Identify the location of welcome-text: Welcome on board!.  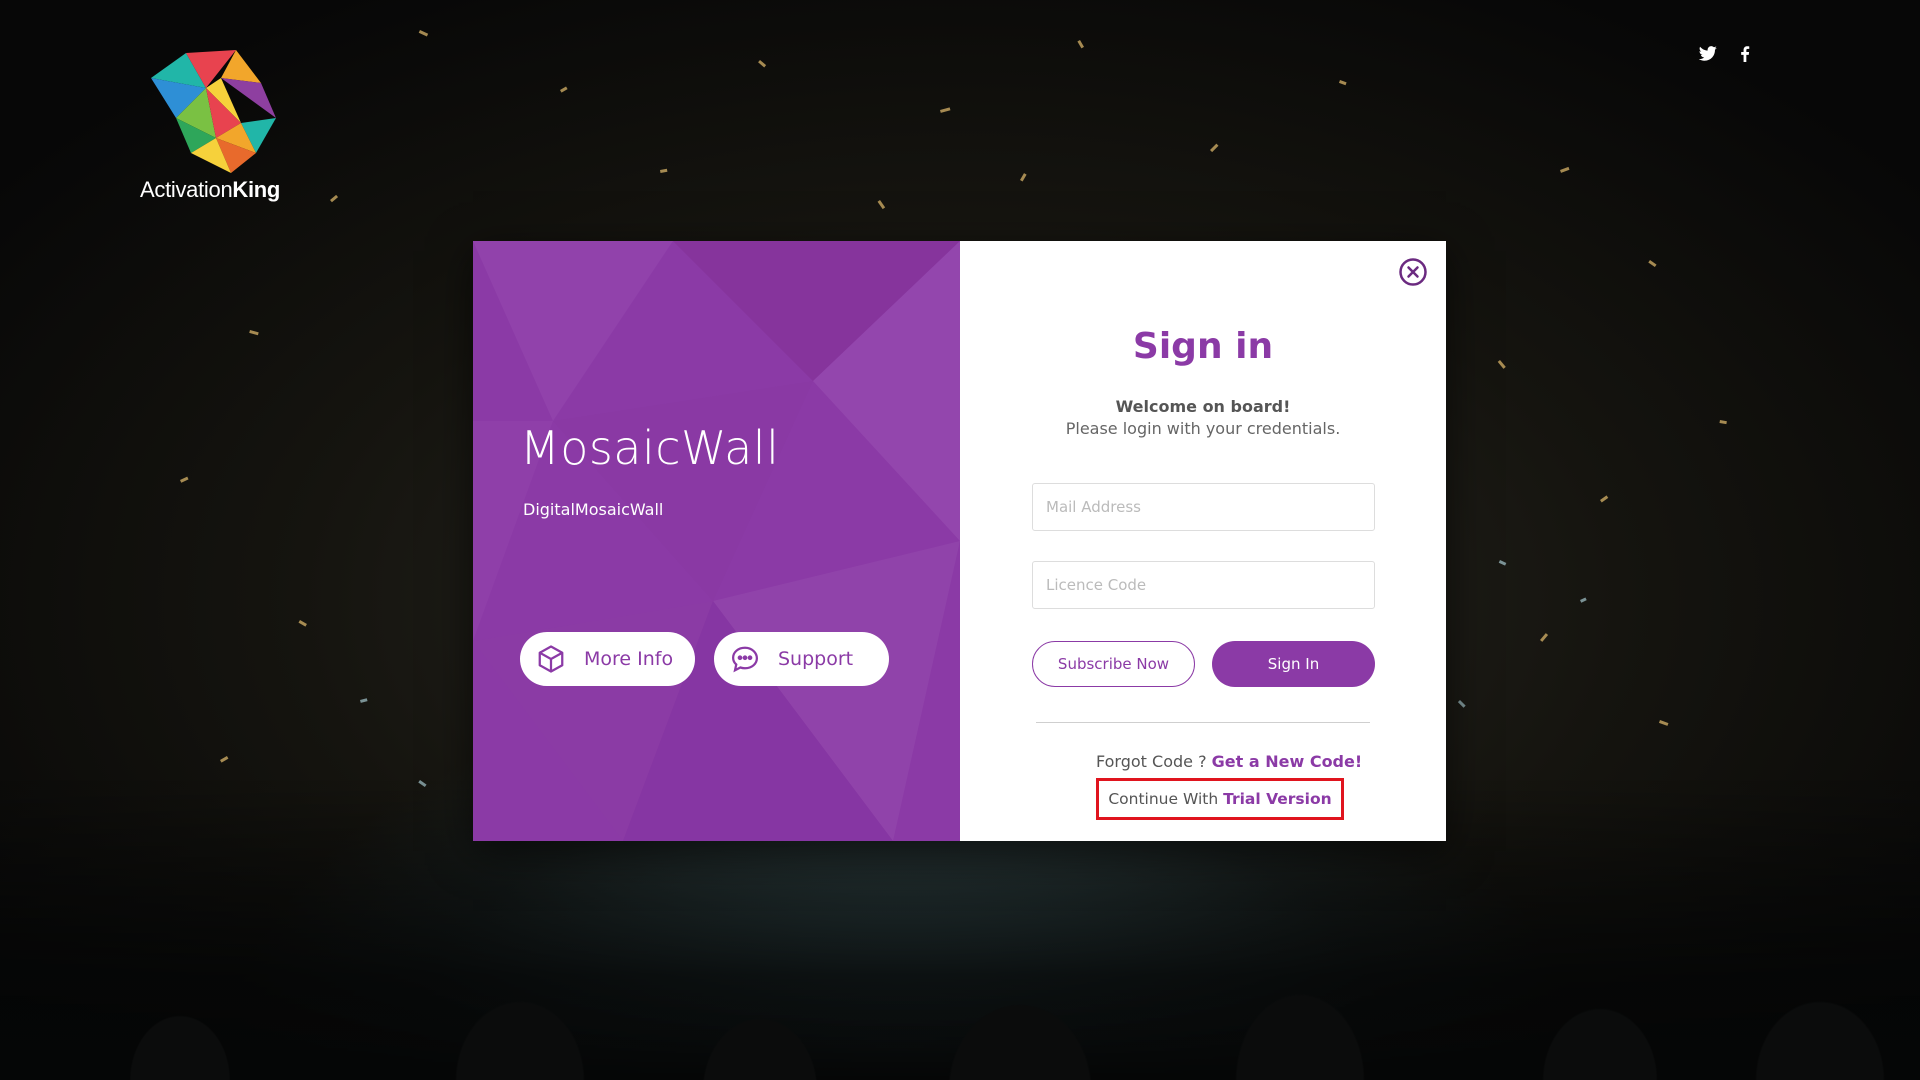
(1203, 406).